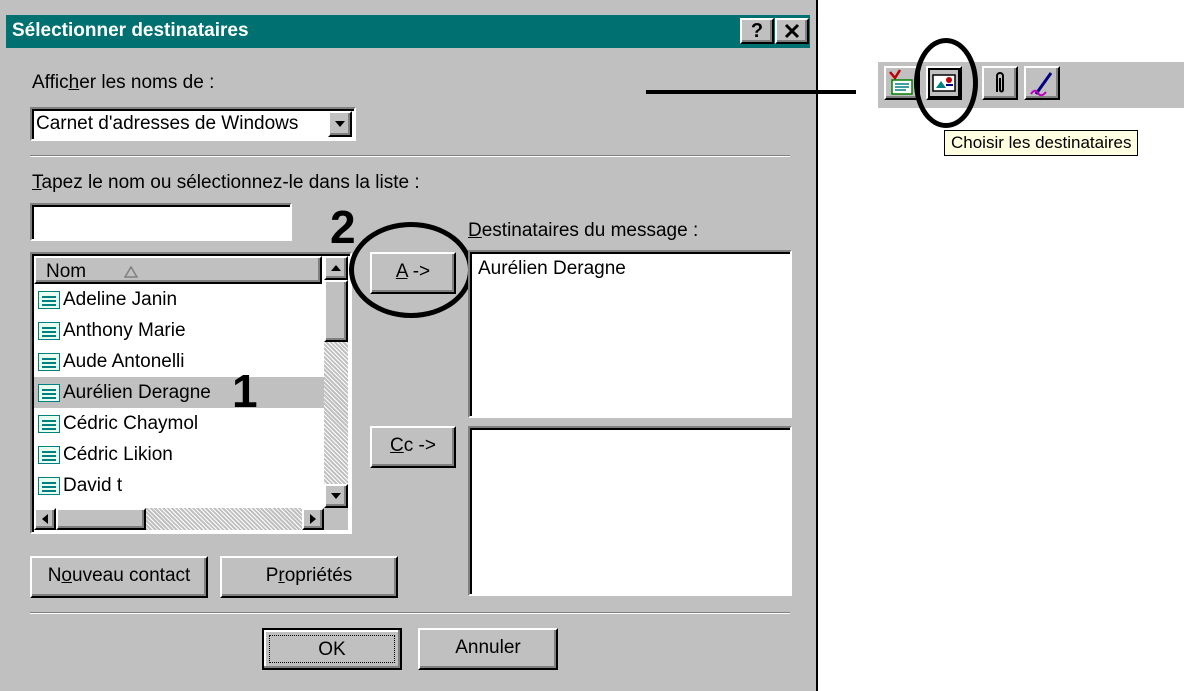  Describe the element at coordinates (343, 227) in the screenshot. I see `step-2-annotation: 2` at that location.